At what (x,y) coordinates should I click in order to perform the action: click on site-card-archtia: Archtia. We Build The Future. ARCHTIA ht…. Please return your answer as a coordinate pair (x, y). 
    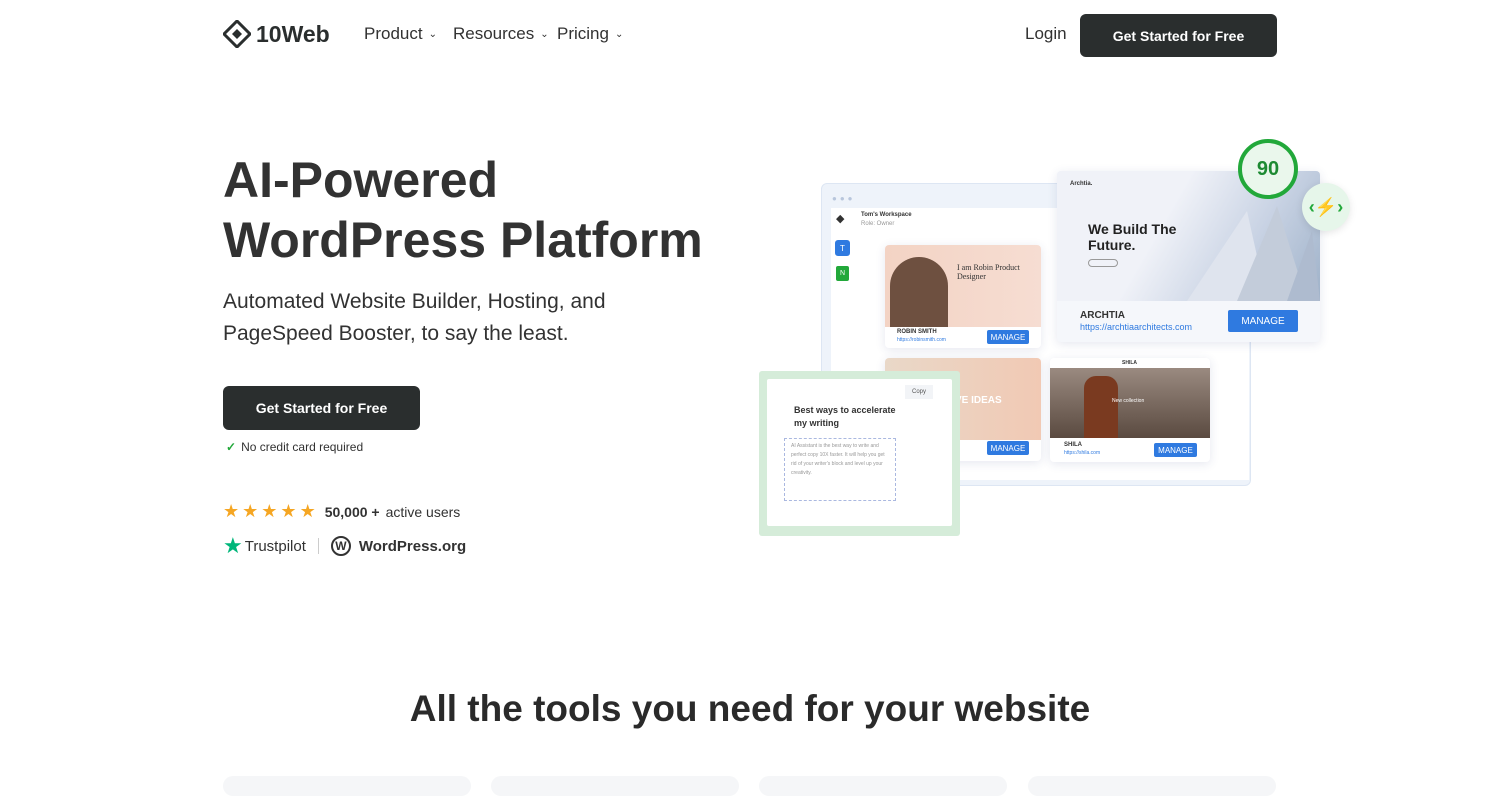
    Looking at the image, I should click on (1188, 256).